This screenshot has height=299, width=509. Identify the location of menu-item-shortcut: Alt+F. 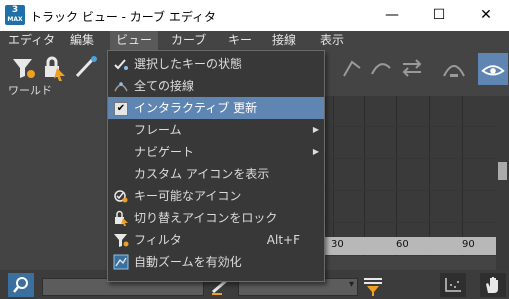
(283, 240).